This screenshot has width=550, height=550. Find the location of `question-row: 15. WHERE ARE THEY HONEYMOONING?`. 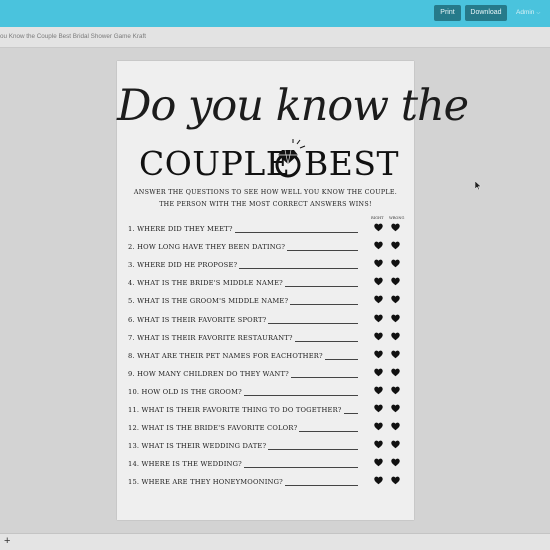

question-row: 15. WHERE ARE THEY HONEYMOONING? is located at coordinates (266, 482).